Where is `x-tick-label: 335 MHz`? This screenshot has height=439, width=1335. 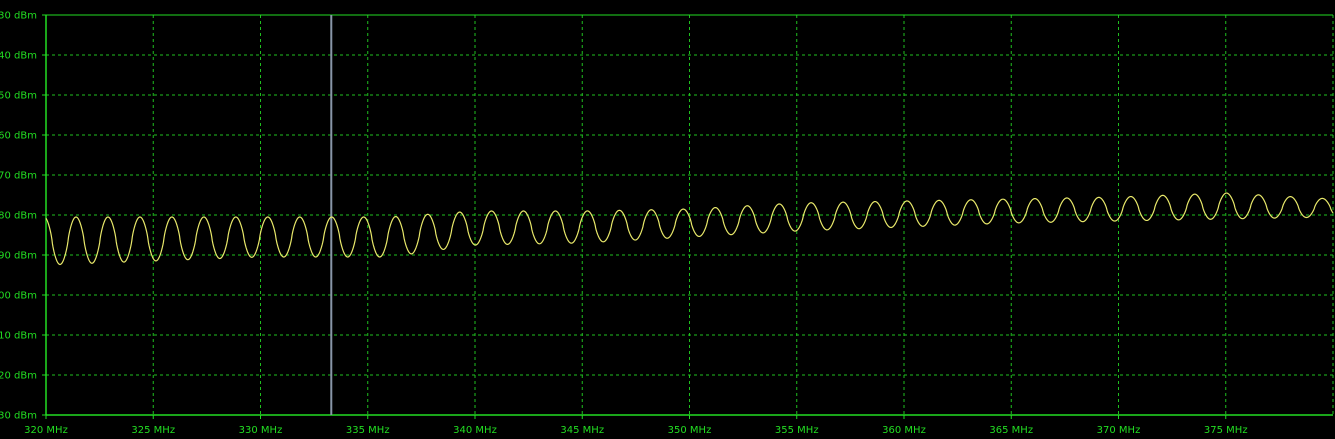
x-tick-label: 335 MHz is located at coordinates (368, 430).